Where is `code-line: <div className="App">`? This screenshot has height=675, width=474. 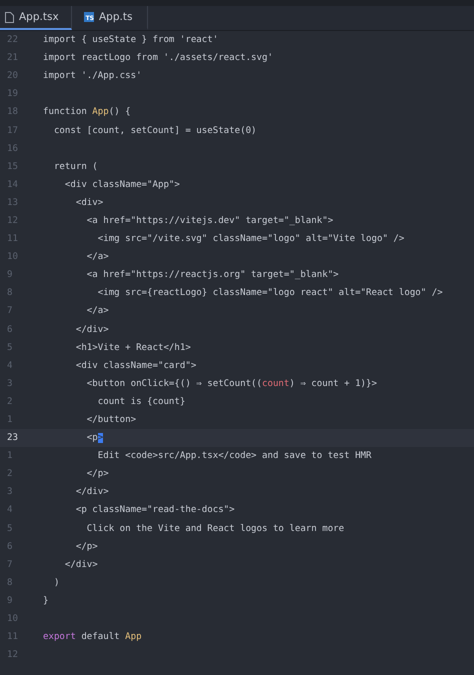
code-line: <div className="App"> is located at coordinates (122, 185).